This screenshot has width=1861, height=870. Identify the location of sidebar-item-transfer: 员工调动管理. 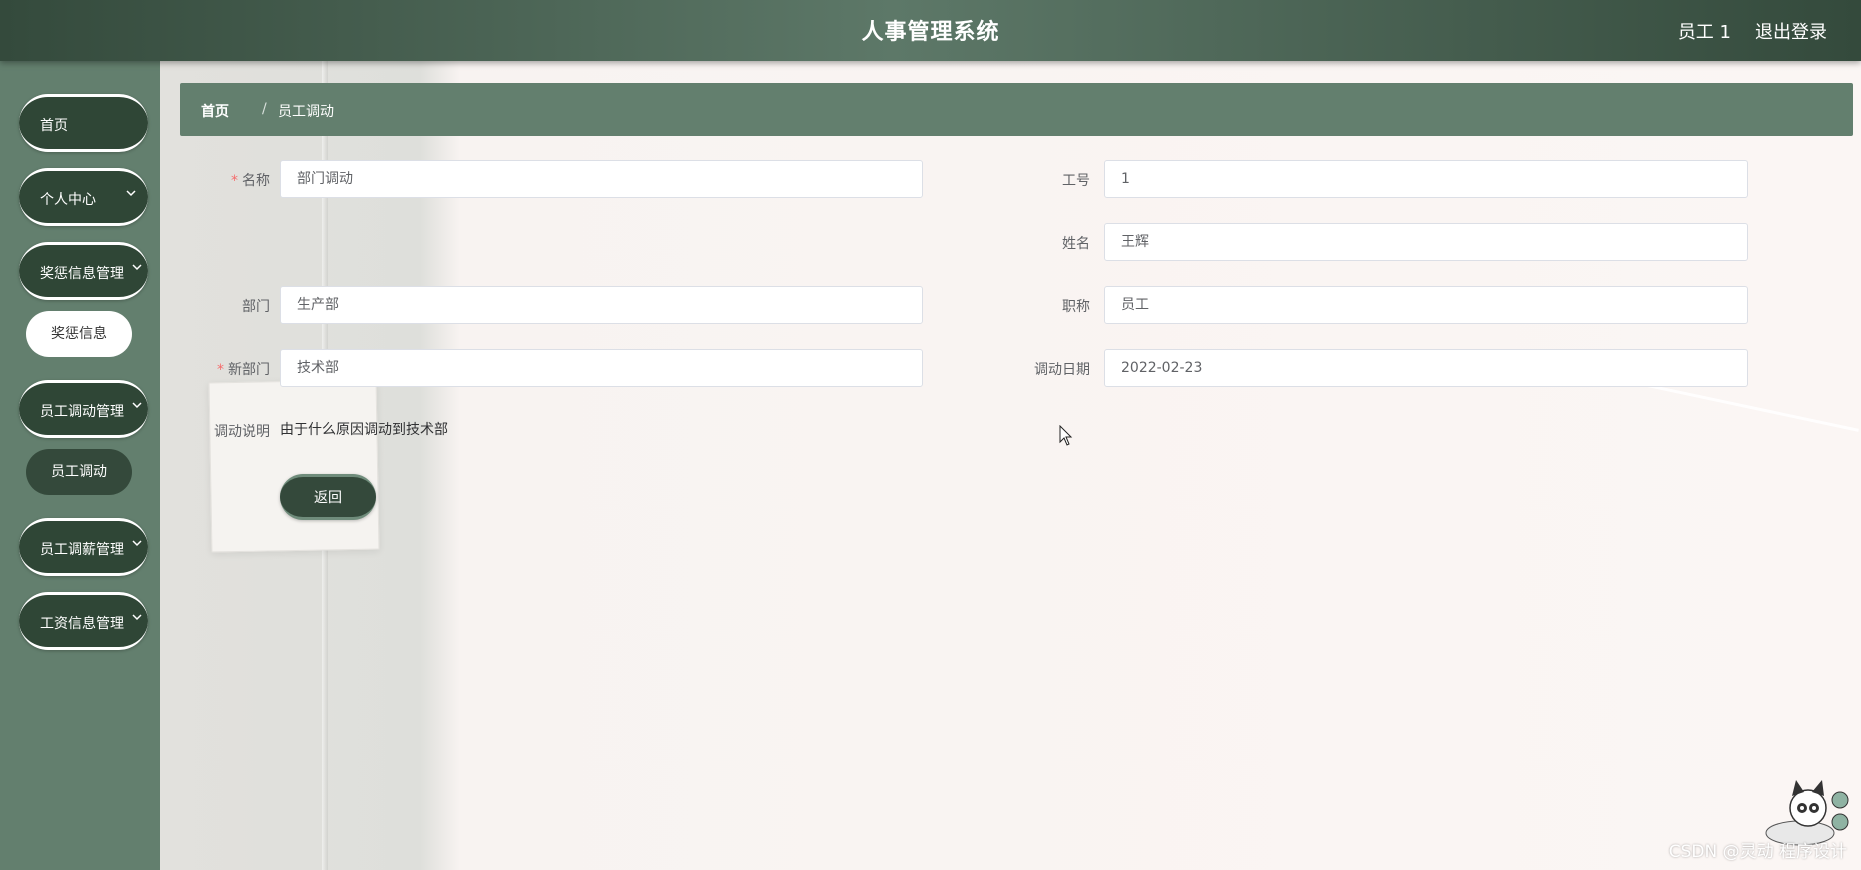
(83, 409).